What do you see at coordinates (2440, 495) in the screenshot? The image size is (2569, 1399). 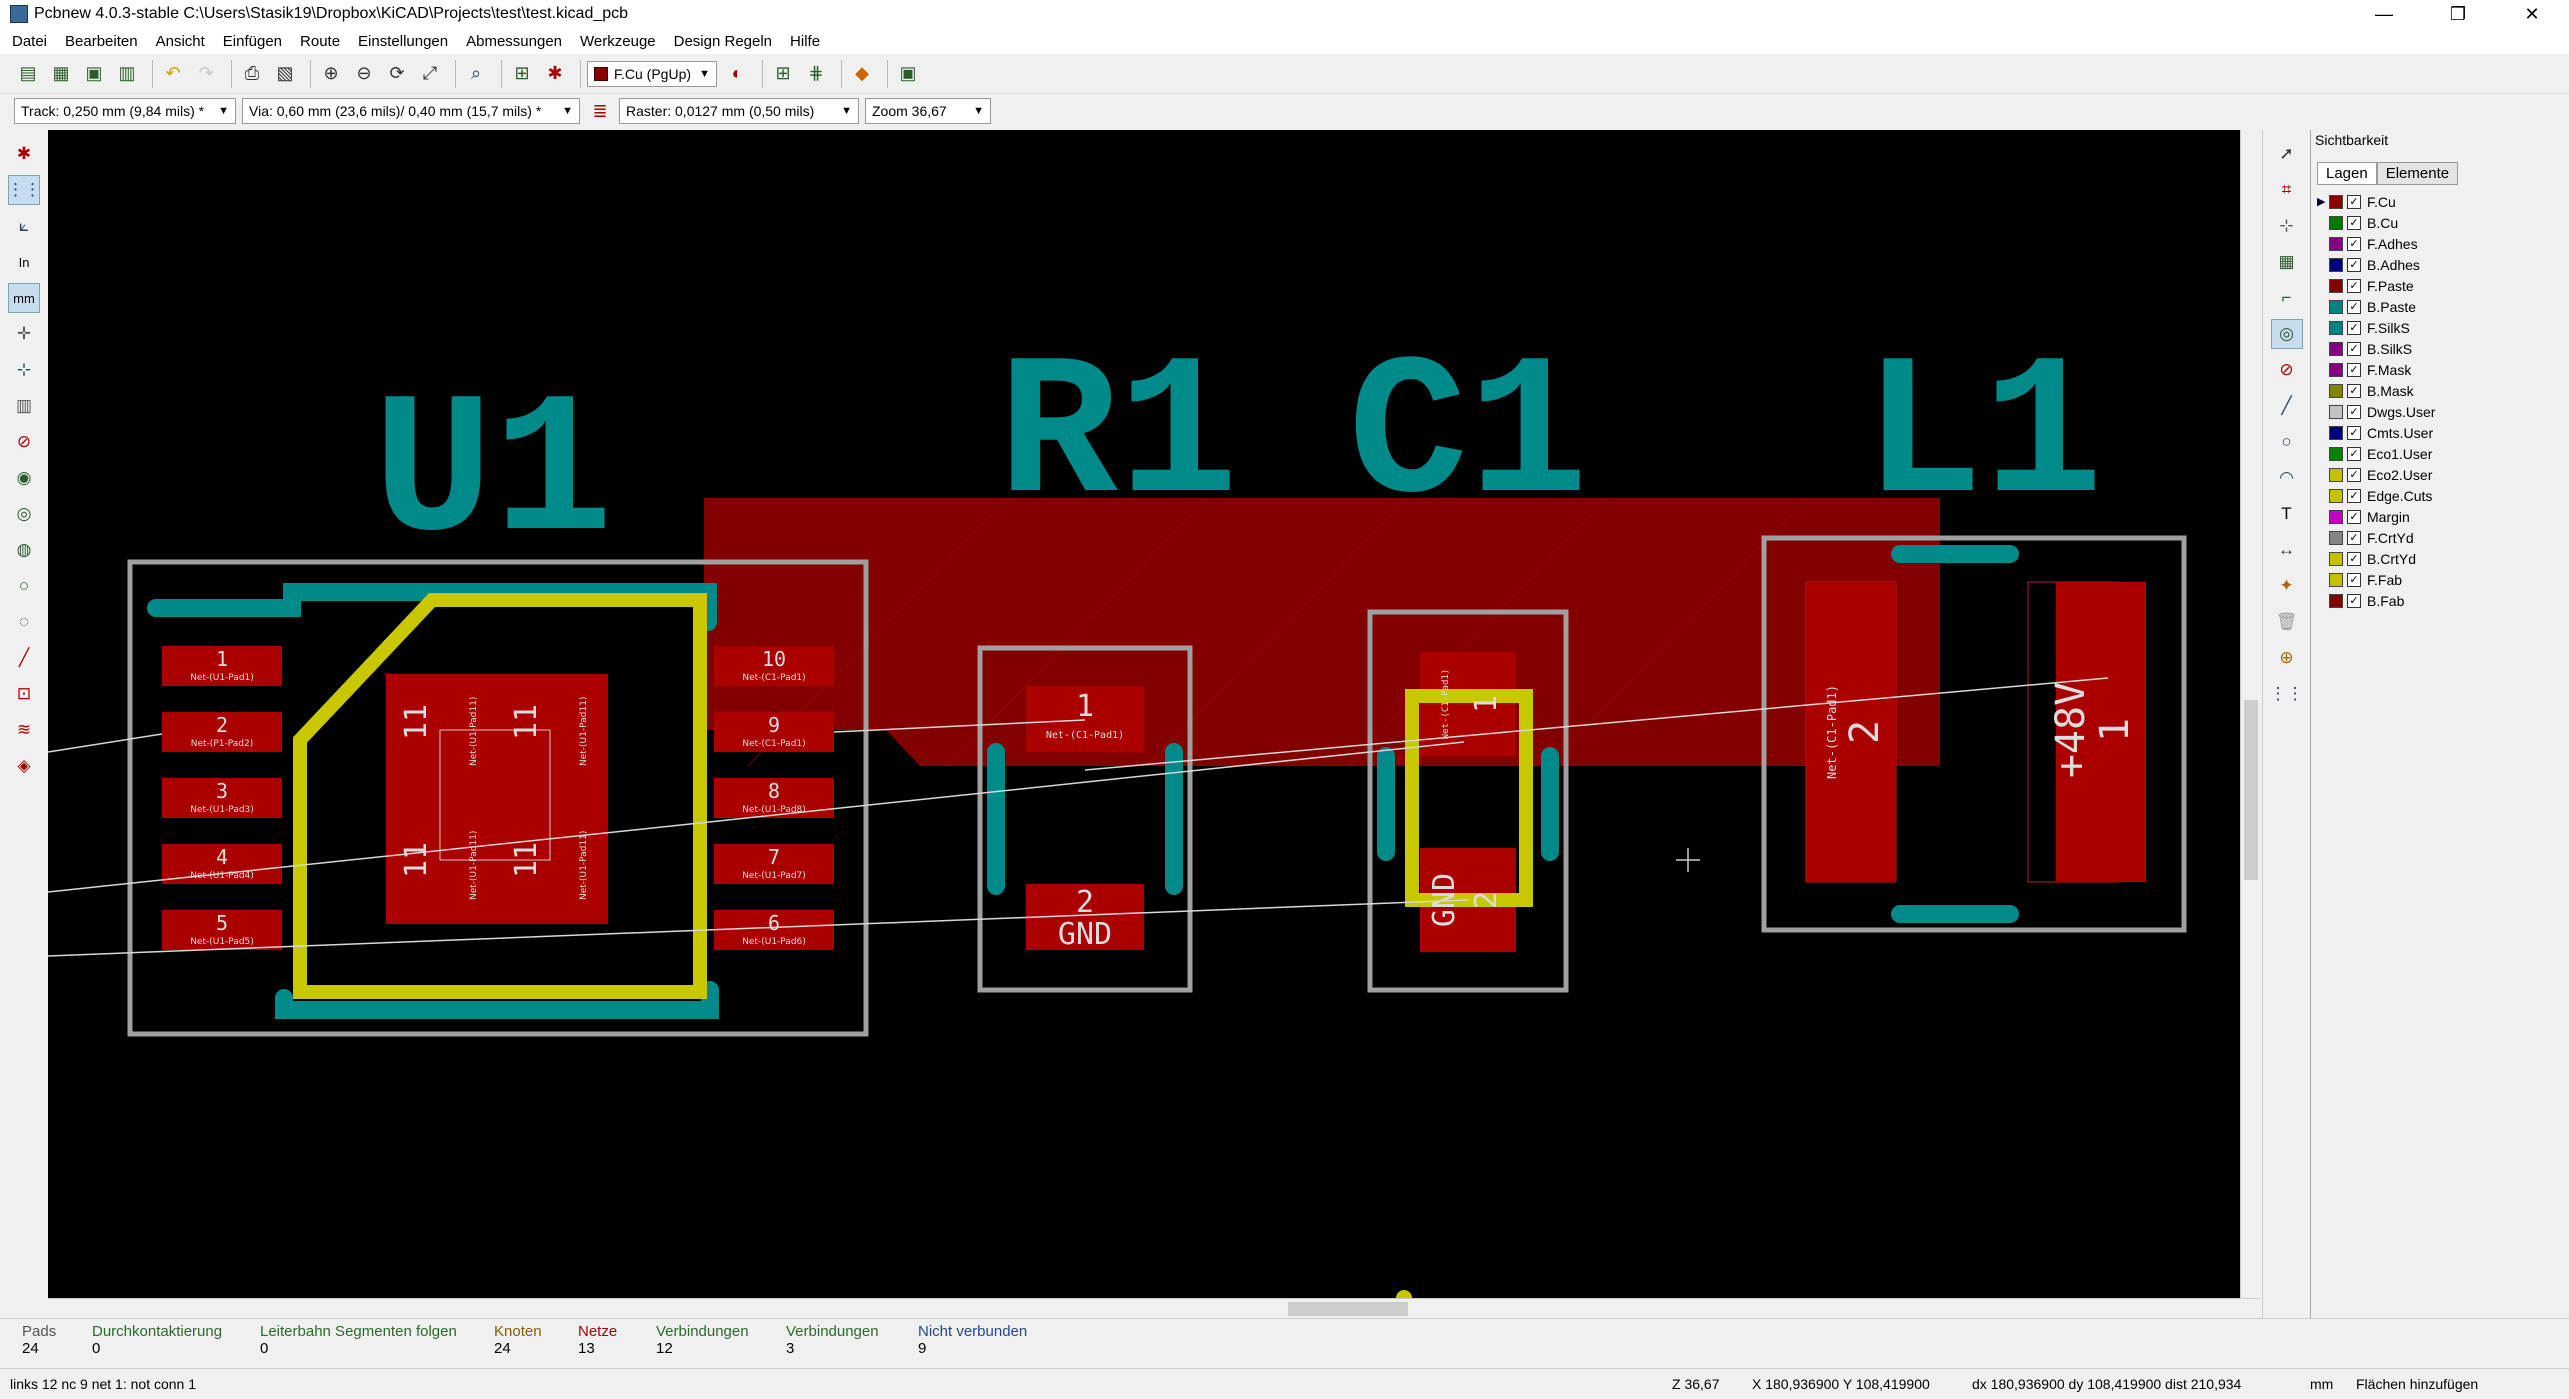 I see `layer-row: ✓ Edge.Cuts` at bounding box center [2440, 495].